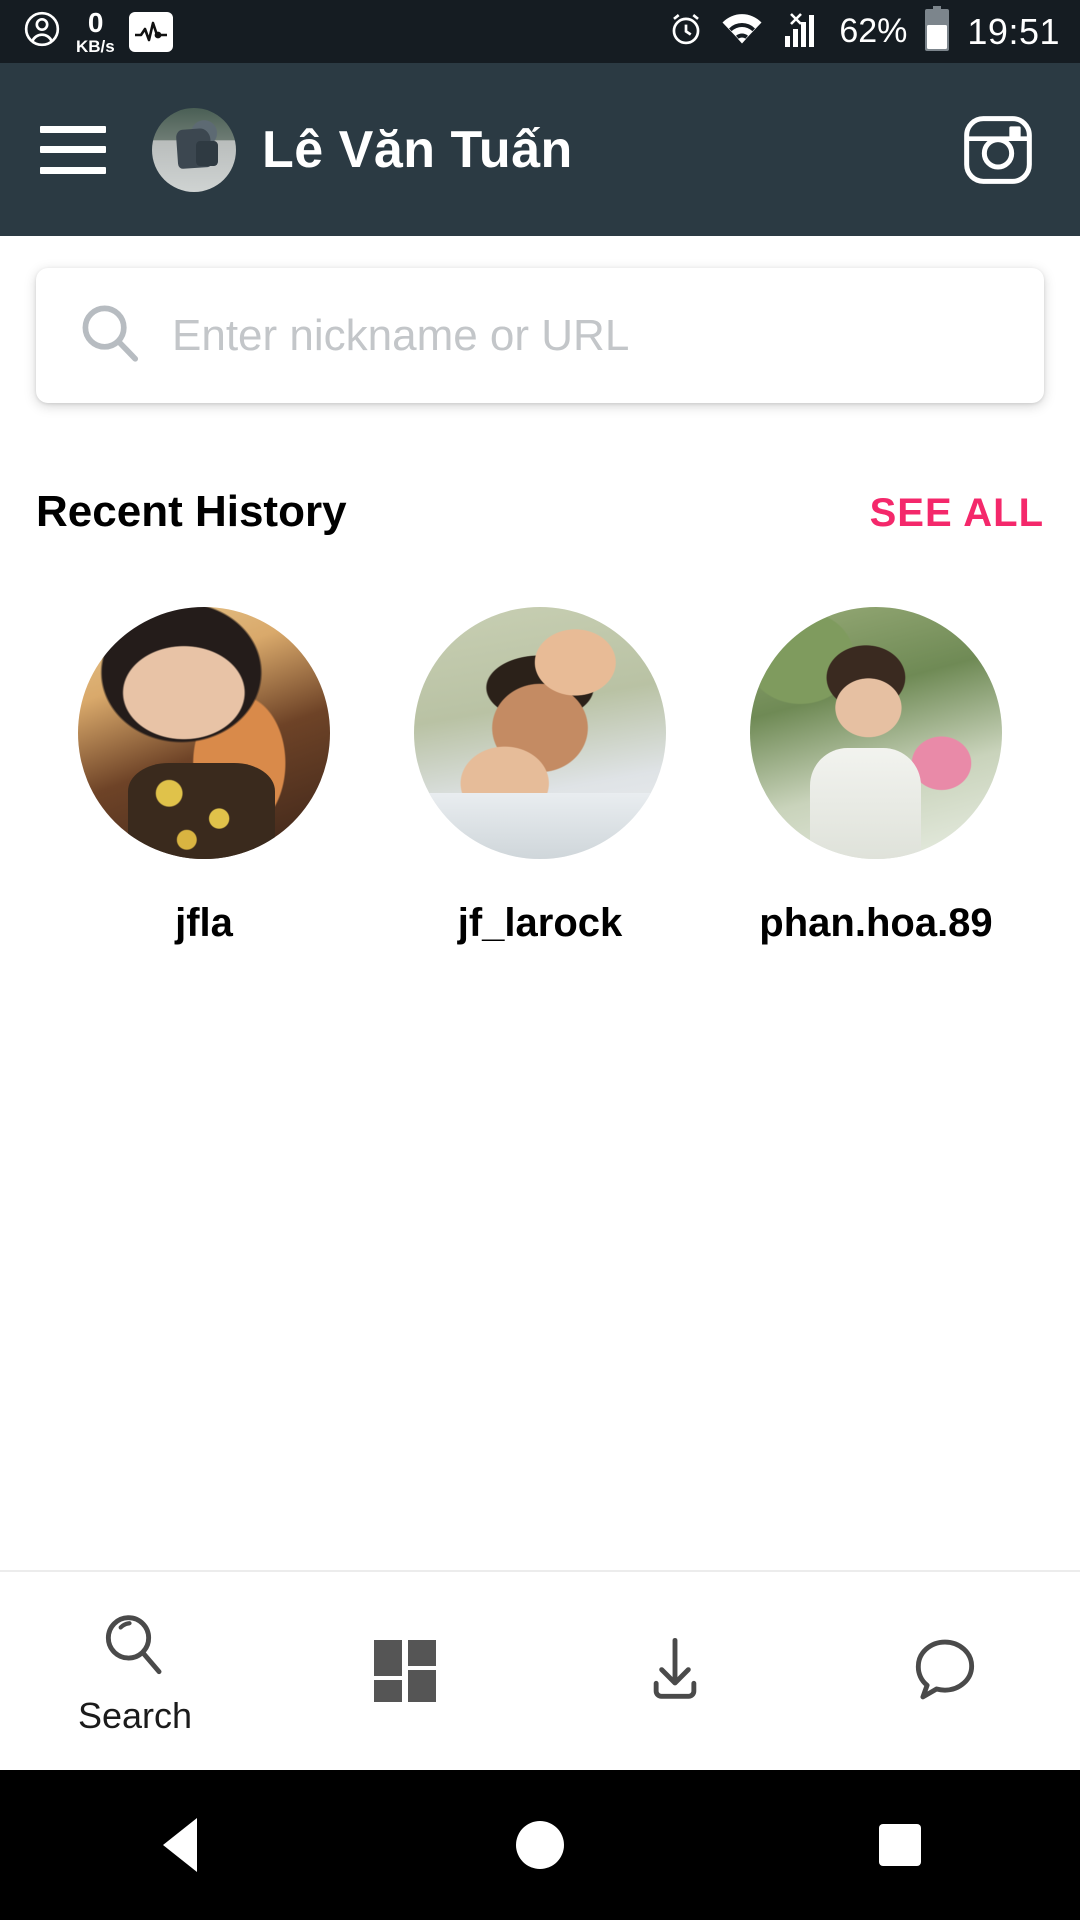 The image size is (1080, 1920). What do you see at coordinates (742, 31) in the screenshot?
I see `wifi-icon` at bounding box center [742, 31].